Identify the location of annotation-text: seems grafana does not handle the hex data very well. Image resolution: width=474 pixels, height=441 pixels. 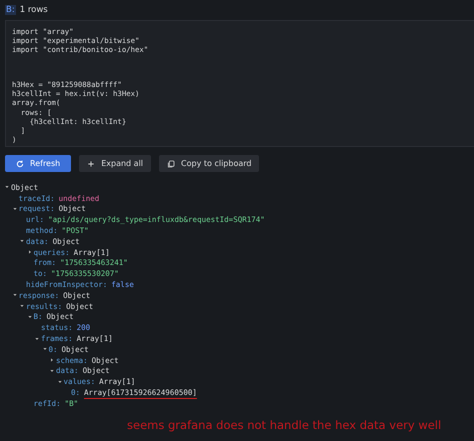
(284, 425).